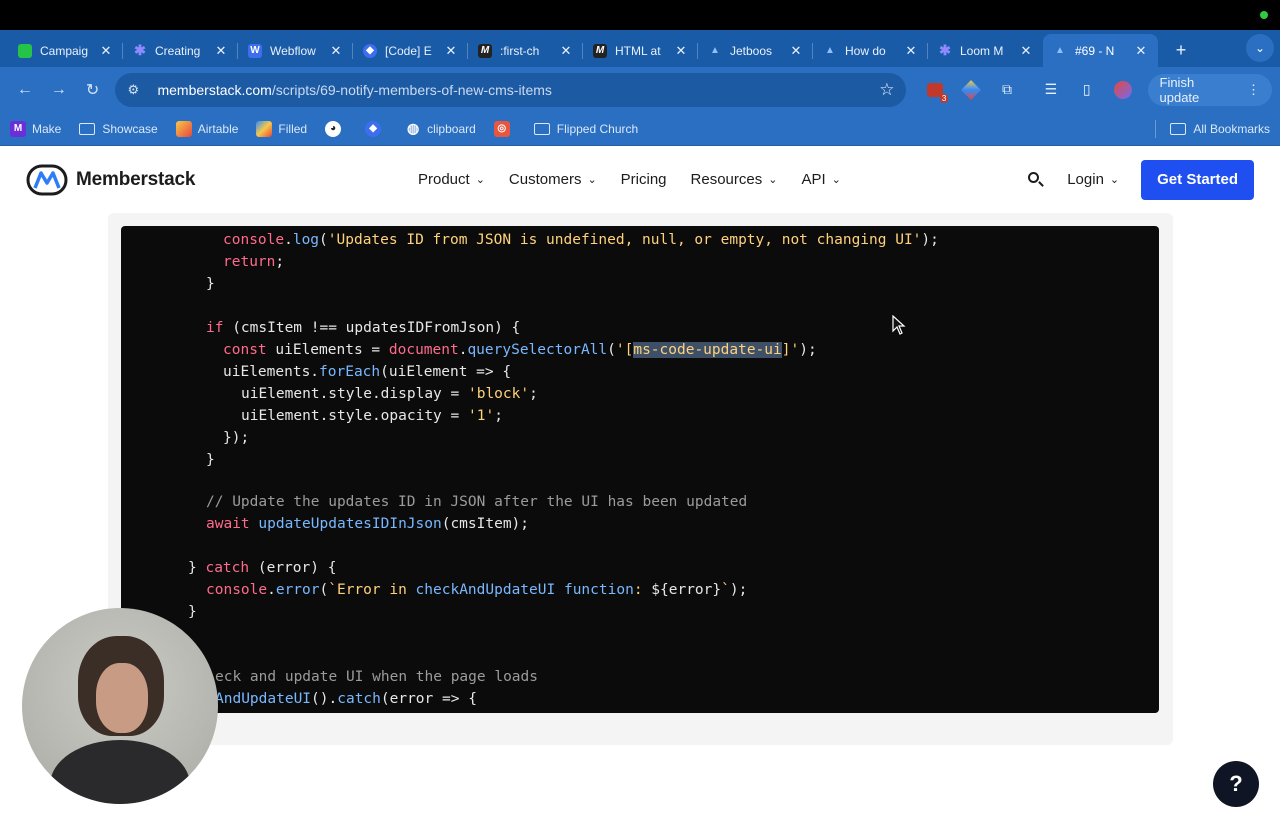  I want to click on nav-resources: Resources ⌄, so click(734, 179).